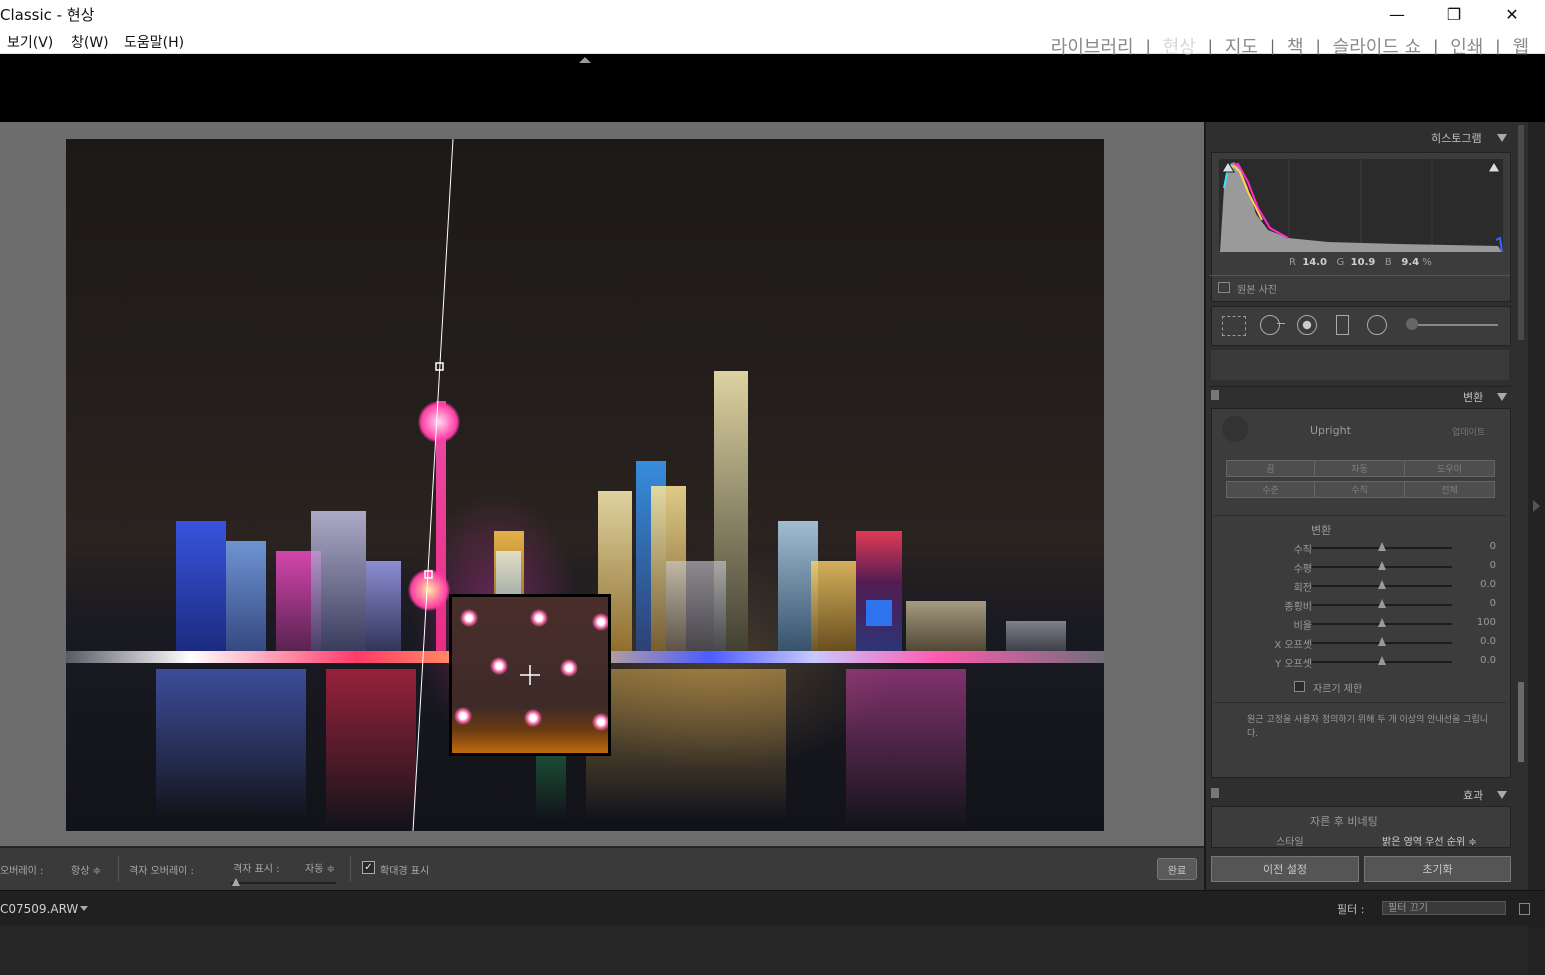  I want to click on module-library: 라이브러리, so click(1092, 46).